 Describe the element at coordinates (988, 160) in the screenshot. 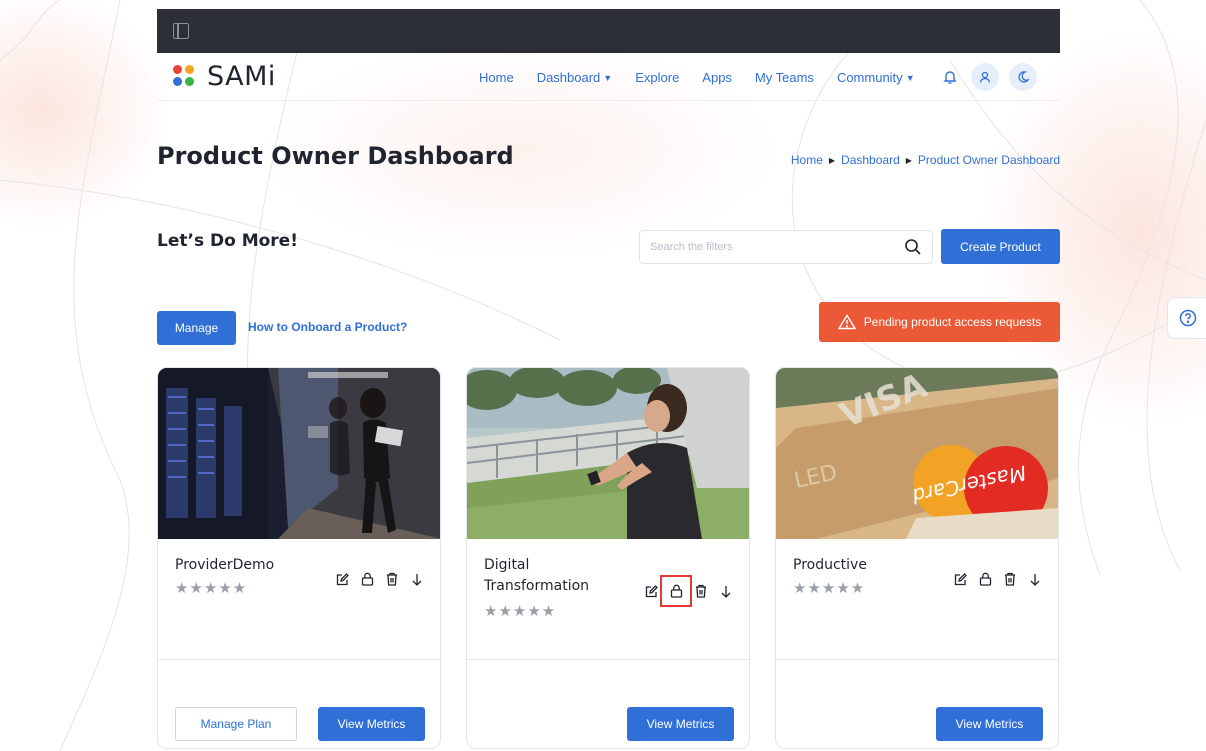

I see `breadcrumb-current: Product Owner Dashboard` at that location.